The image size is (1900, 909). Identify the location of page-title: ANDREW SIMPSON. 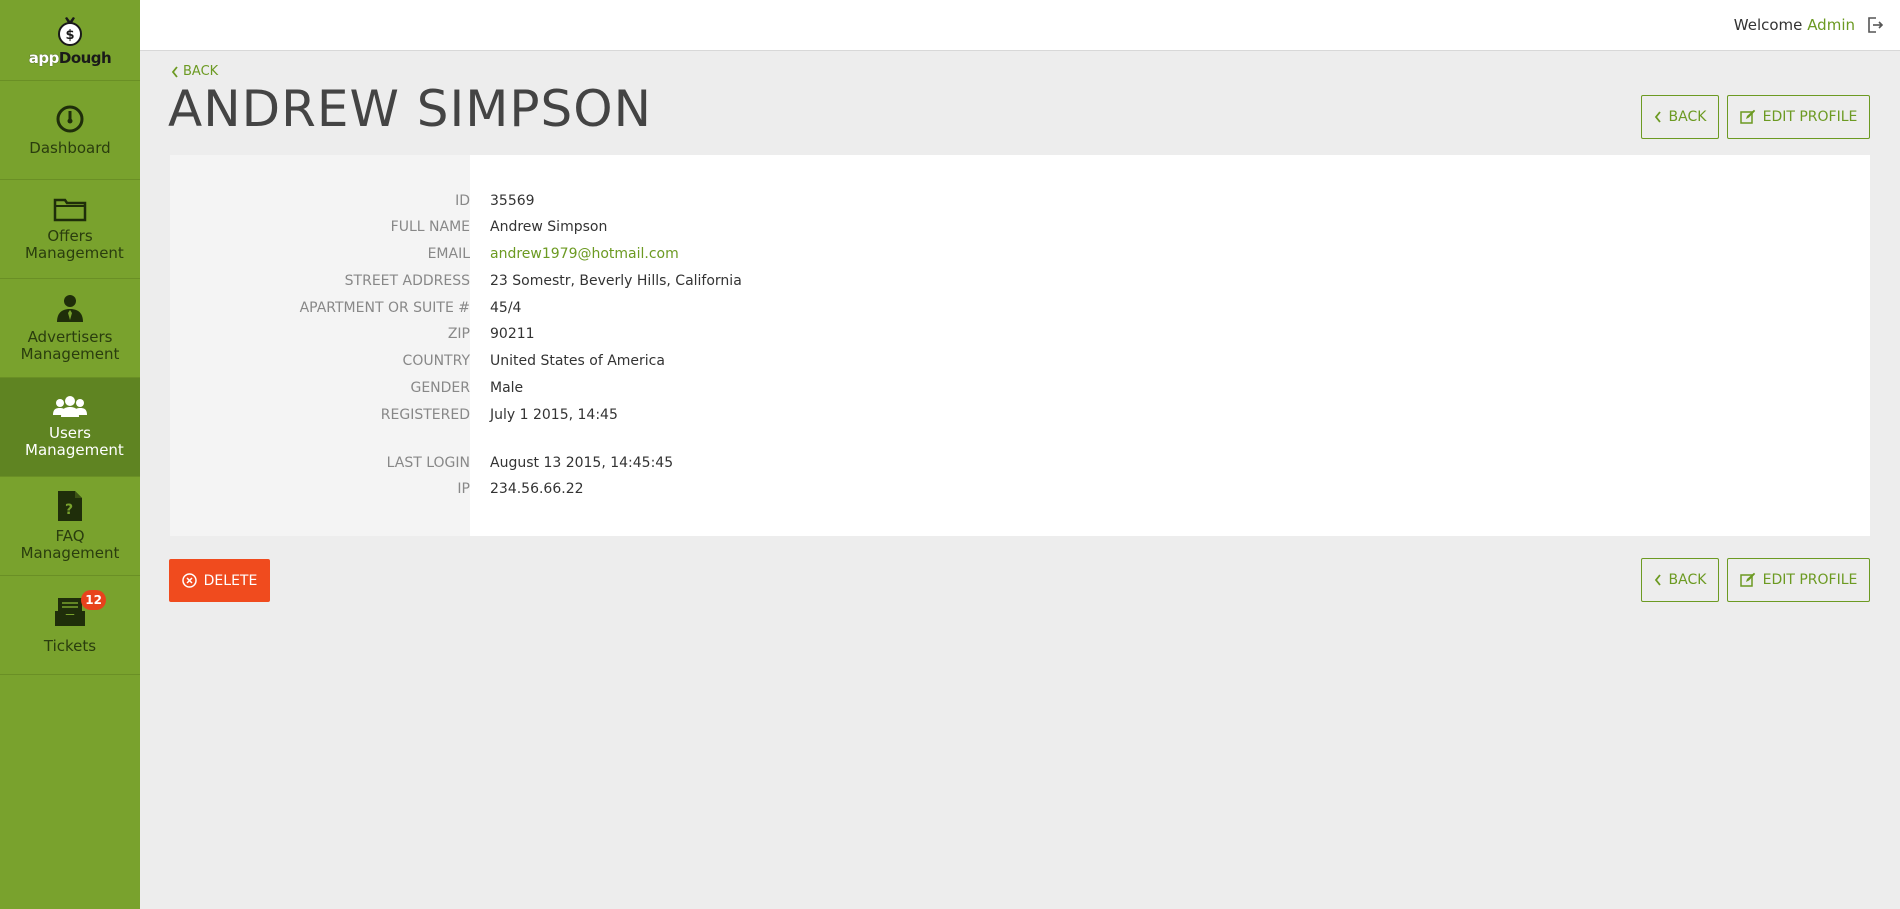
(410, 109).